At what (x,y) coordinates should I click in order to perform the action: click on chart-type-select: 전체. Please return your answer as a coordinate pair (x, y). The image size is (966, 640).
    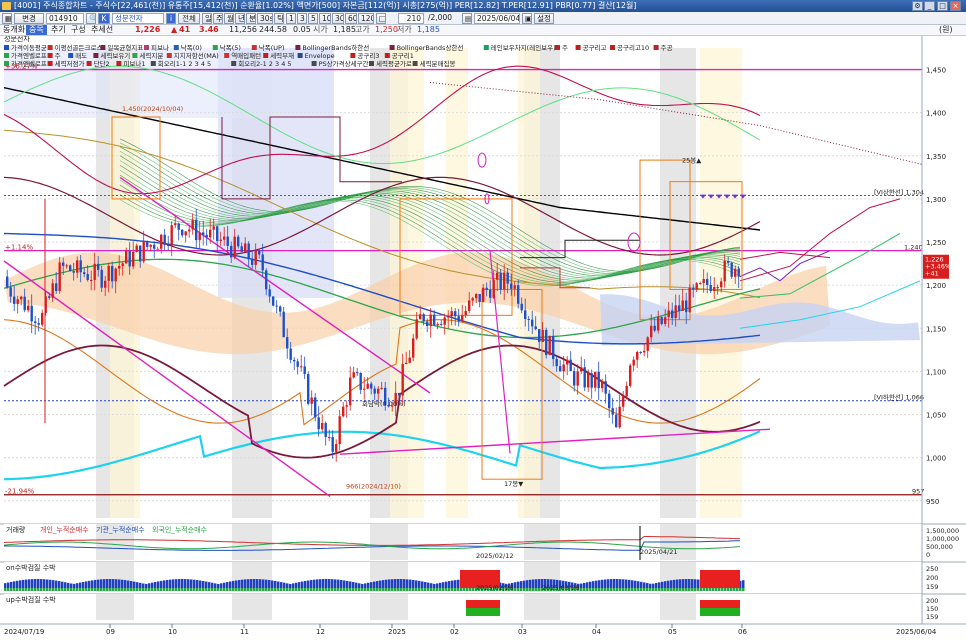
    Looking at the image, I should click on (189, 18).